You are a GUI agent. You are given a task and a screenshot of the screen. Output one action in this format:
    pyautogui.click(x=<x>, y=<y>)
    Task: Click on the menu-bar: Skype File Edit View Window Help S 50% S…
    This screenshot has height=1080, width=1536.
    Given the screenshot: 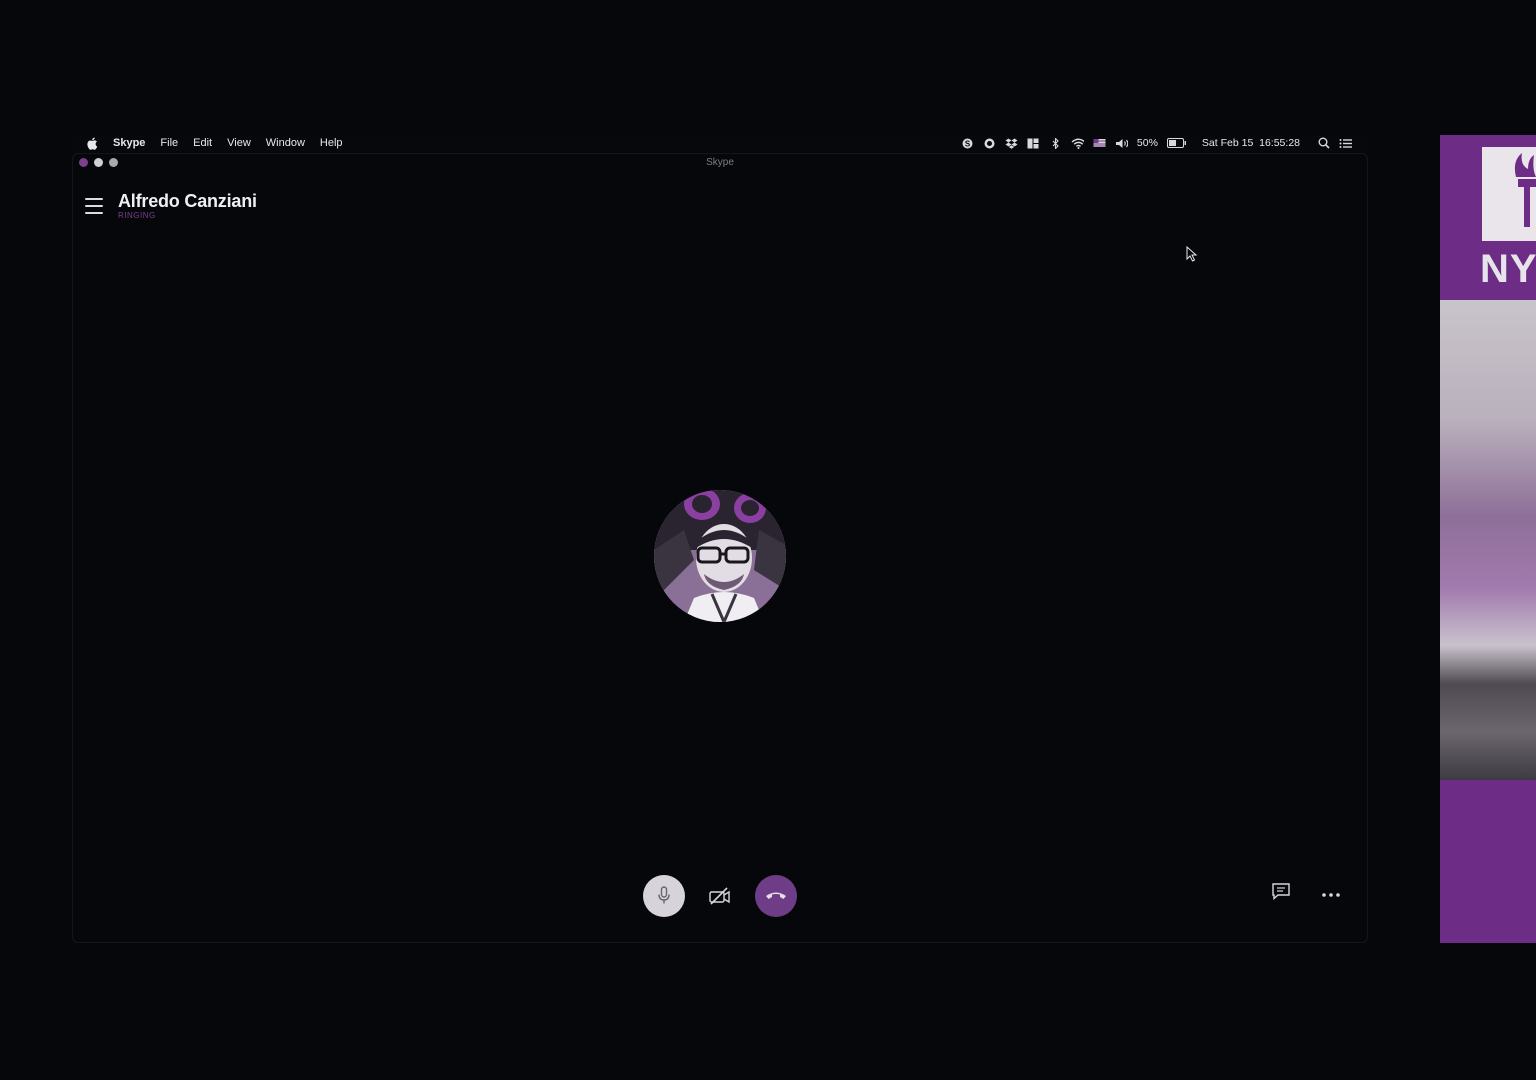 What is the action you would take?
    pyautogui.click(x=720, y=143)
    